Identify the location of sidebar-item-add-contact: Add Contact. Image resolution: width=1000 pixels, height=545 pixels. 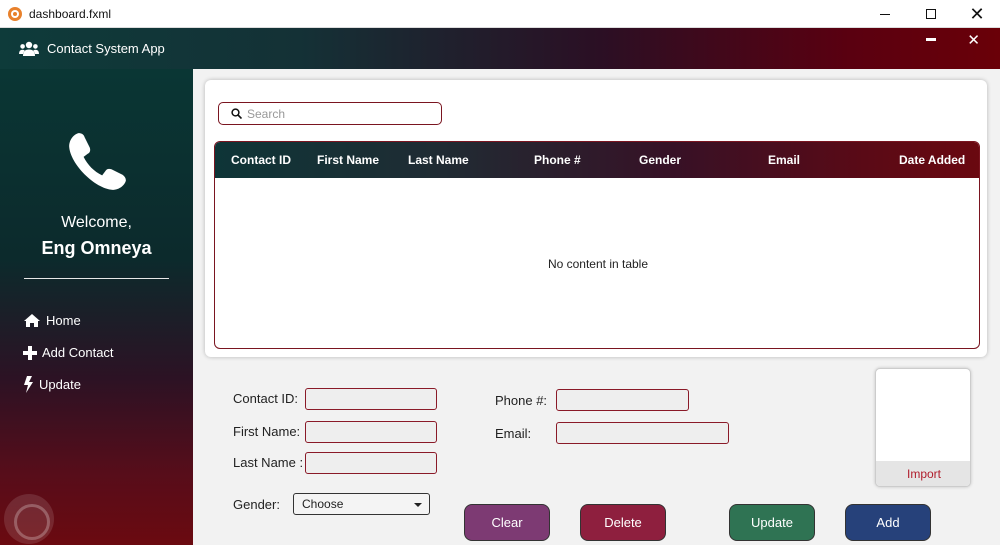
(68, 352).